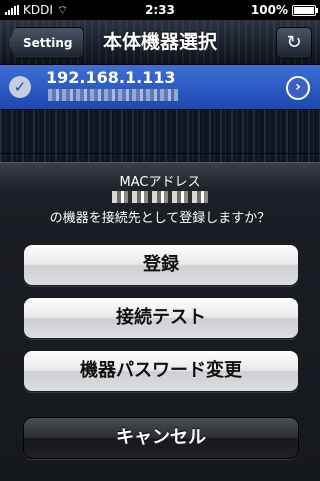 This screenshot has width=320, height=481. What do you see at coordinates (298, 88) in the screenshot?
I see `disclosure-chevron-icon: ›` at bounding box center [298, 88].